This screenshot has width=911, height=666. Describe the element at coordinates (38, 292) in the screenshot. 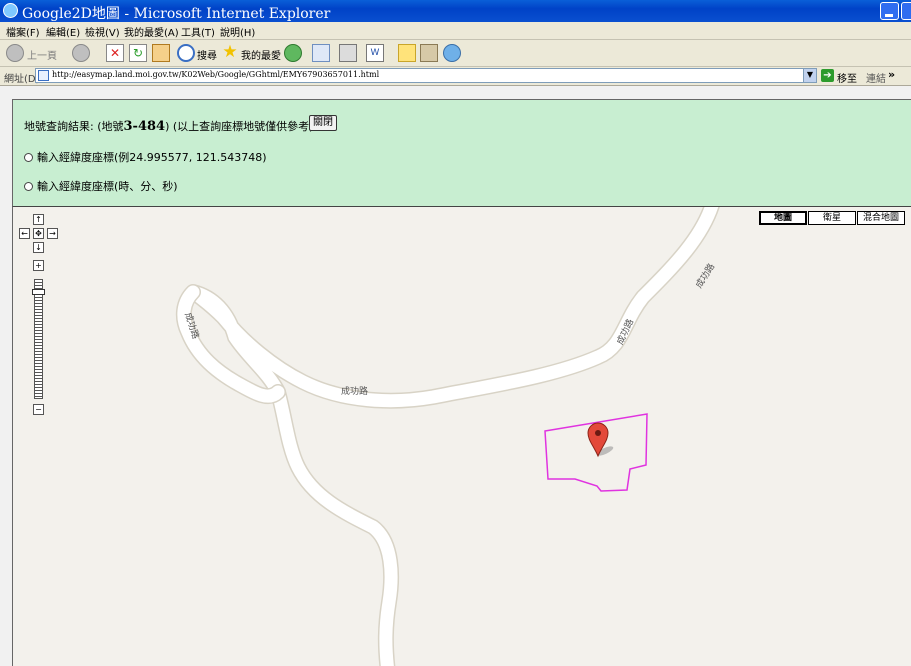

I see `zoom-slider-thumb` at that location.